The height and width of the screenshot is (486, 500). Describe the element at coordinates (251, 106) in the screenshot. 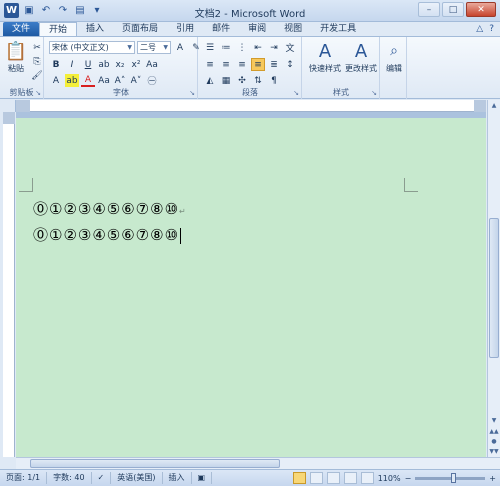

I see `horizontal-ruler` at that location.